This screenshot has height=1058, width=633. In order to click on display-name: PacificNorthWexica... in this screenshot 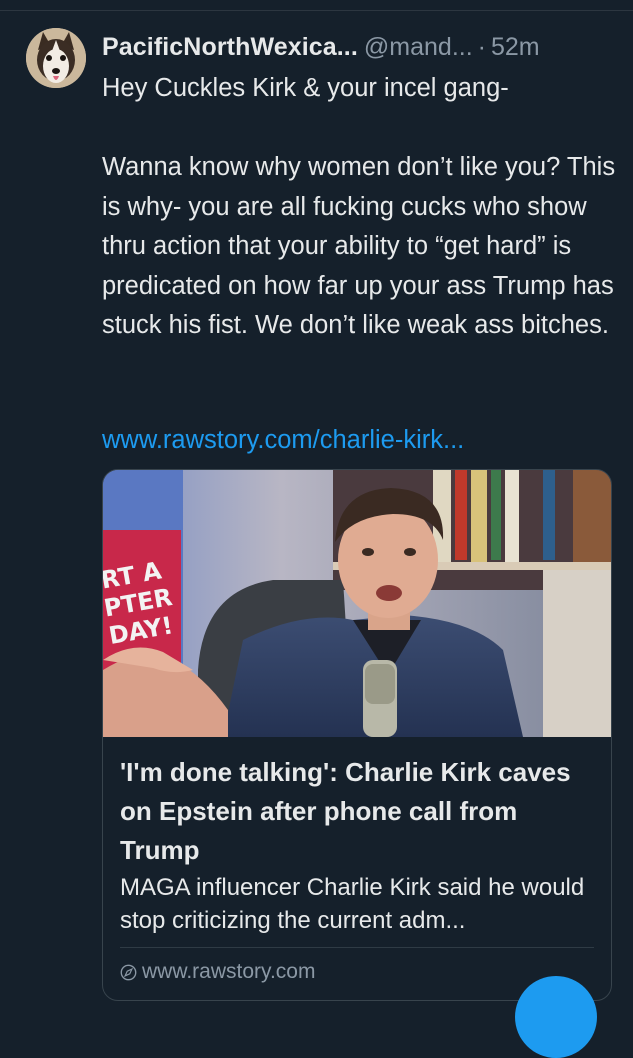, I will do `click(230, 47)`.